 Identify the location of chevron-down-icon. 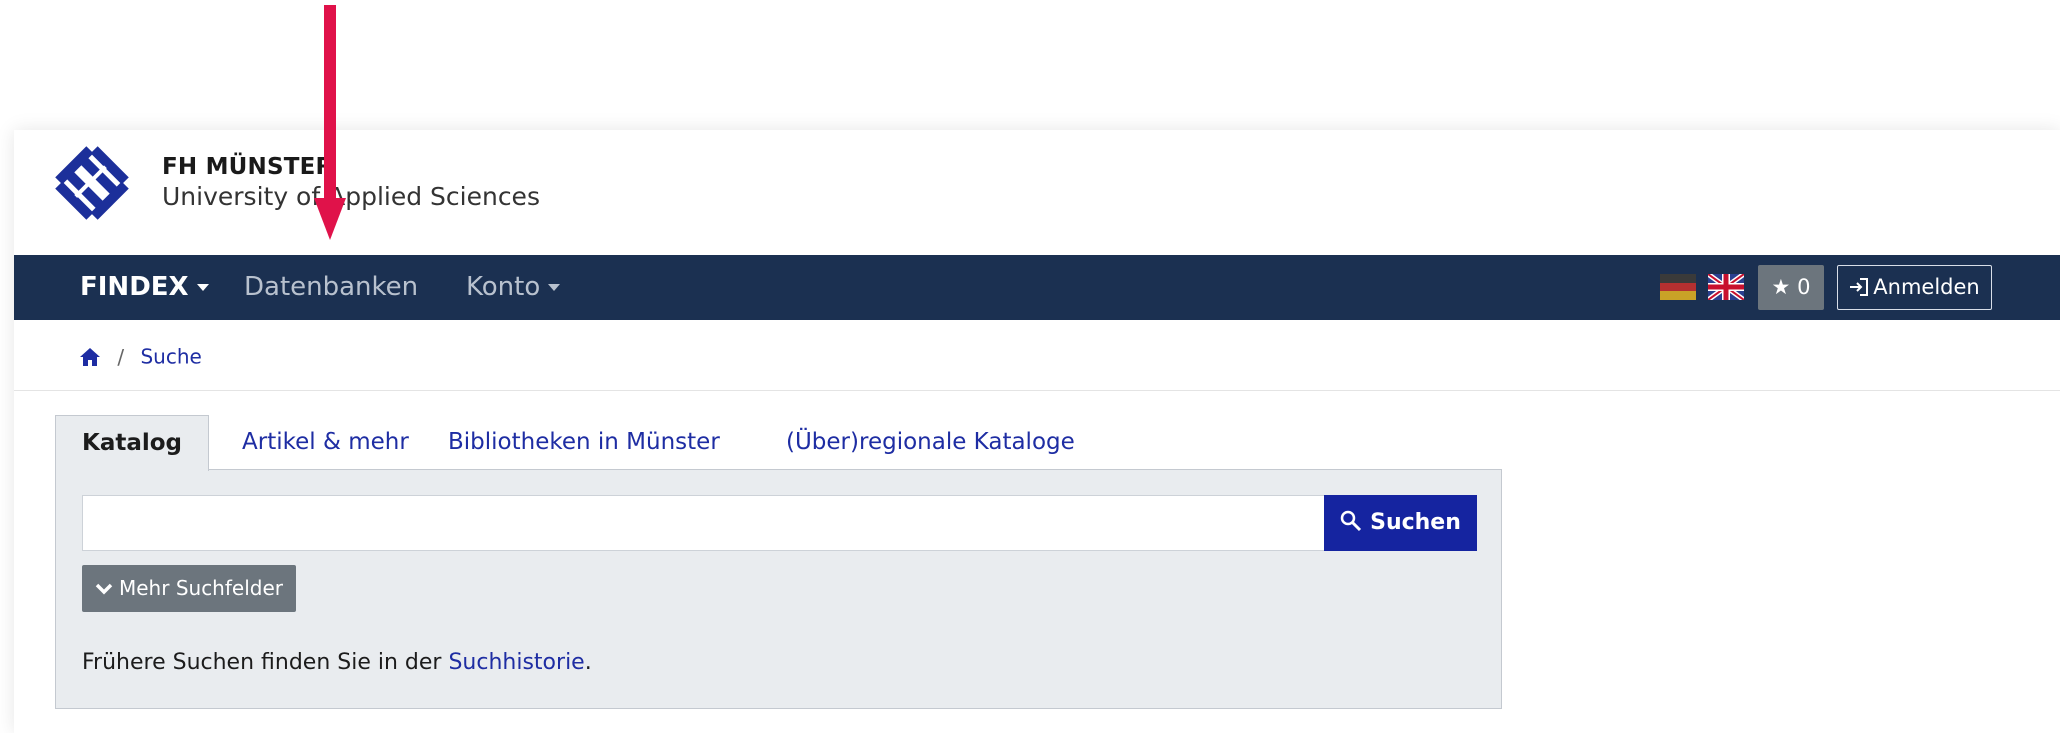
(104, 589).